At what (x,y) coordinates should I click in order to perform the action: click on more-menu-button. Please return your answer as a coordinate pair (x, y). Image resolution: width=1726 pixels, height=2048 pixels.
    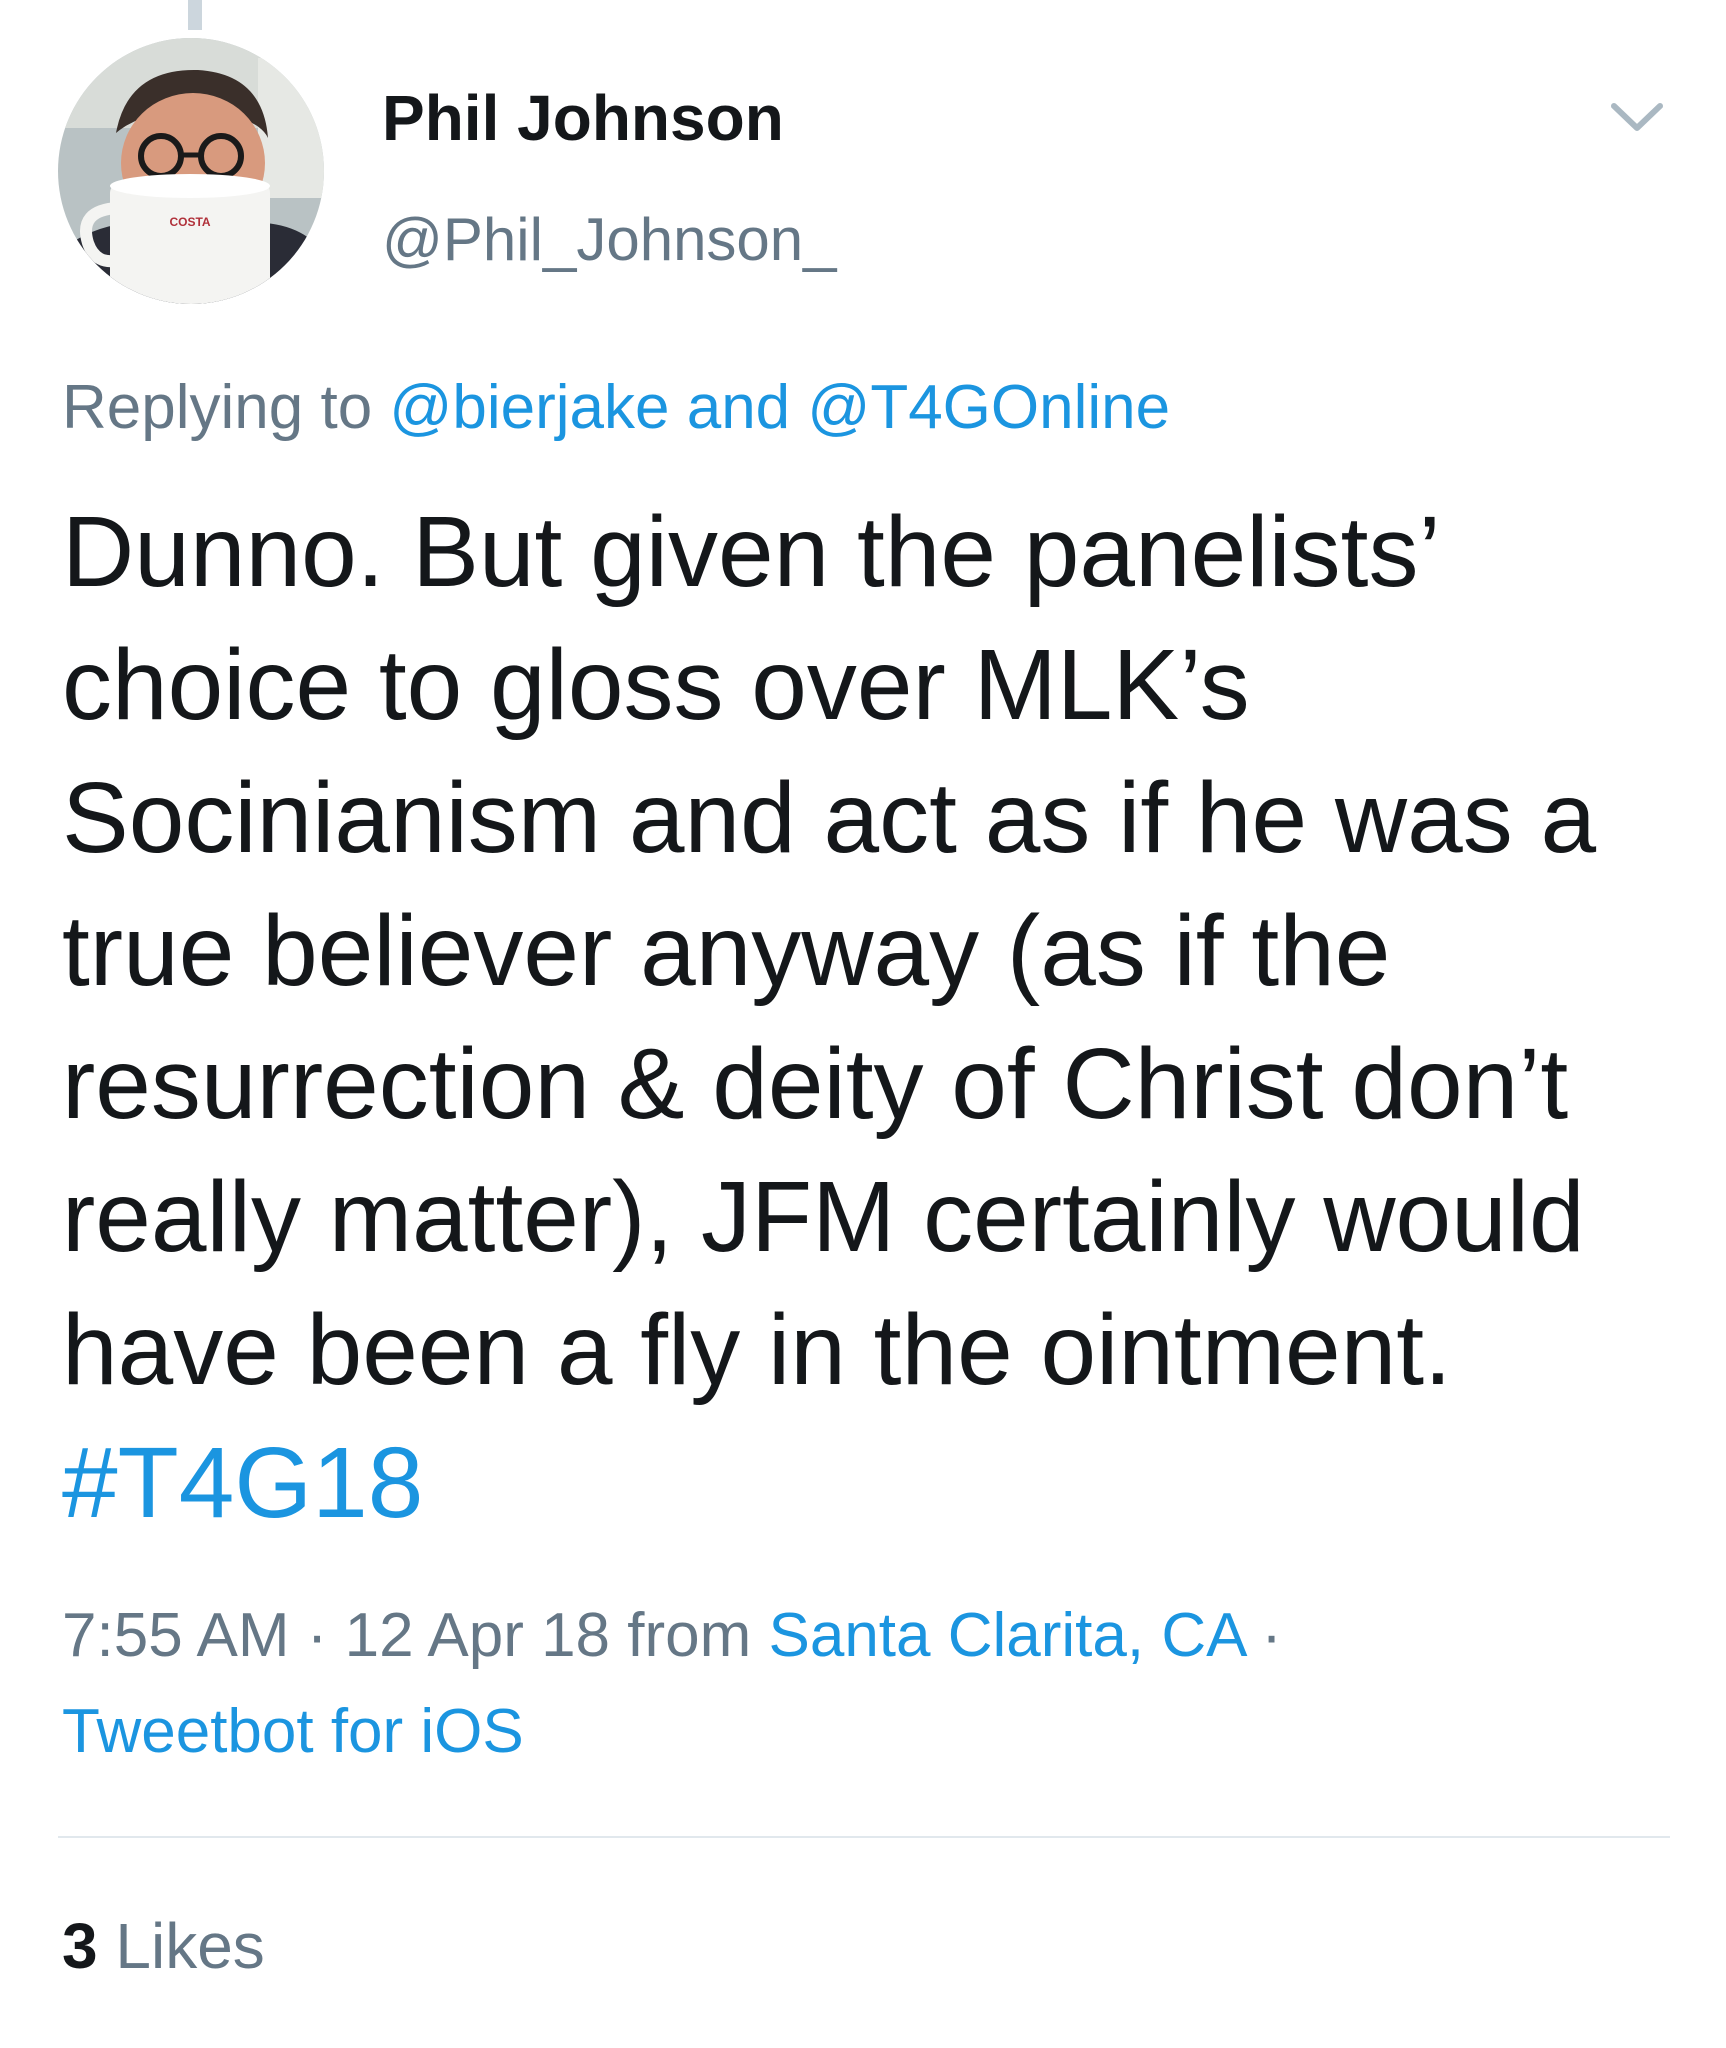
    Looking at the image, I should click on (1637, 117).